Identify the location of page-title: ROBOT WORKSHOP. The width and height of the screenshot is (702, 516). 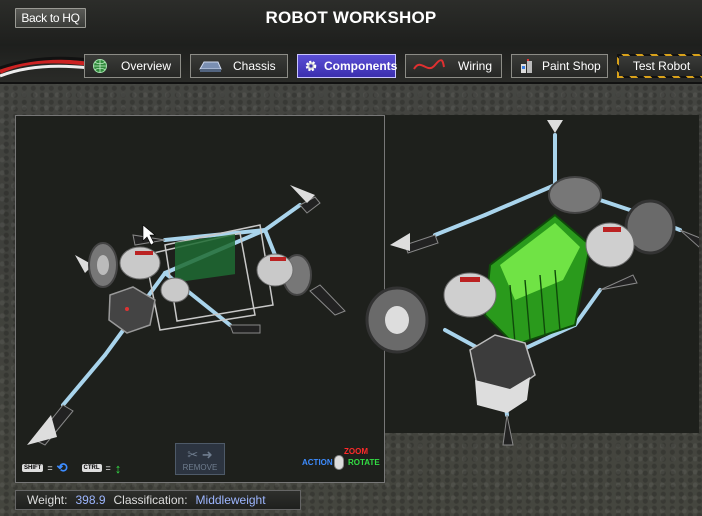
(351, 17).